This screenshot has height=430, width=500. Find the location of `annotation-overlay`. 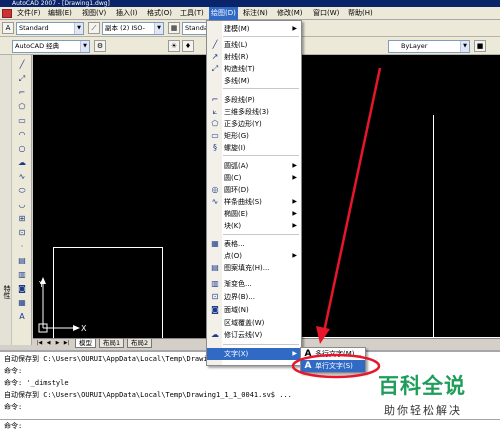

annotation-overlay is located at coordinates (336, 223).